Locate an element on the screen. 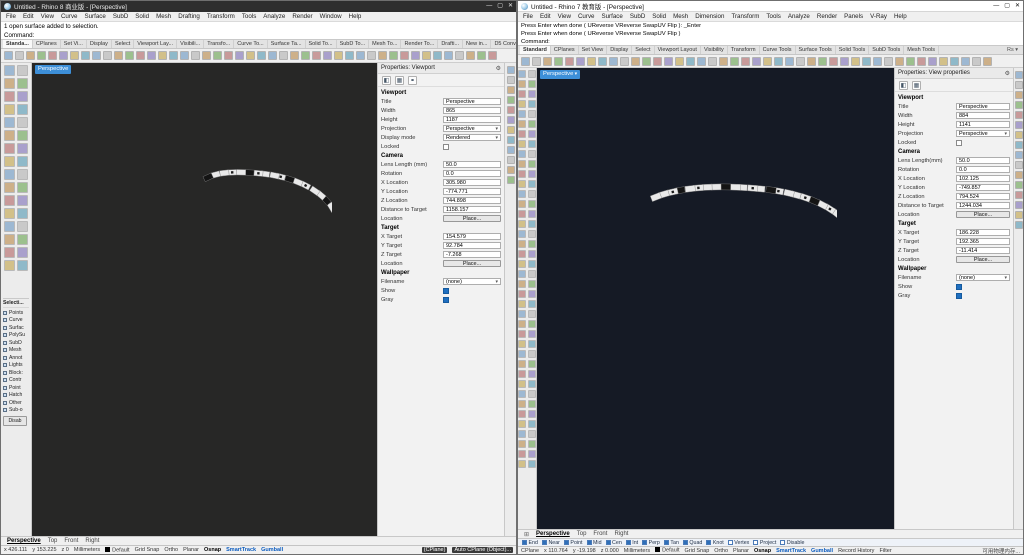 Image resolution: width=1024 pixels, height=555 pixels. menu-item: Drafting is located at coordinates (189, 16).